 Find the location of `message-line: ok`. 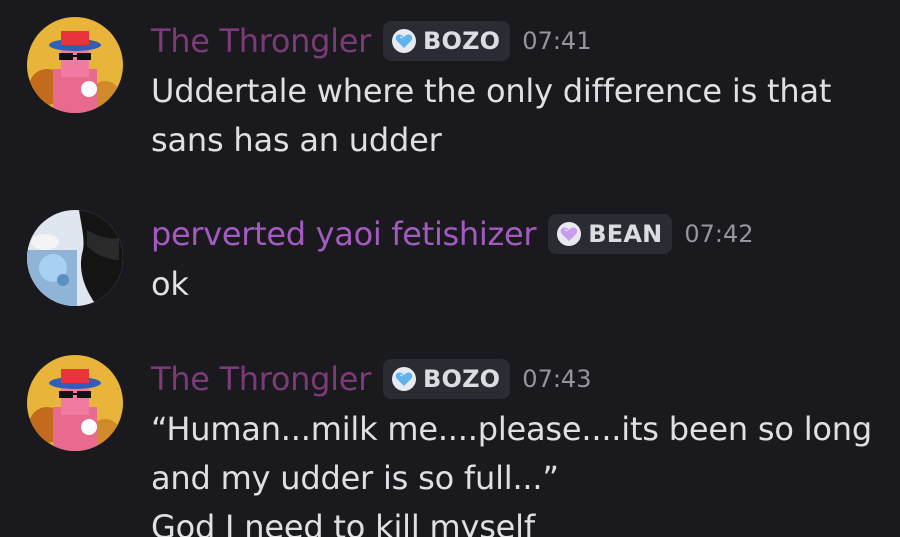

message-line: ok is located at coordinates (170, 284).